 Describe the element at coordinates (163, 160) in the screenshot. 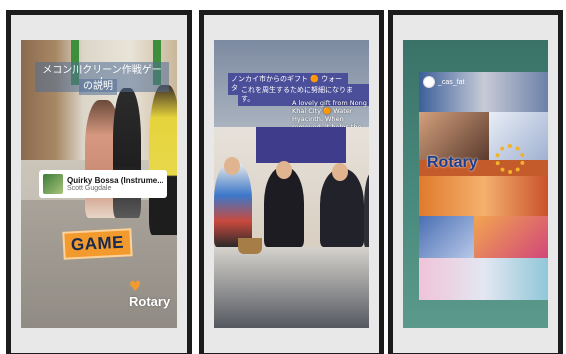

I see `person-yellow-shirt` at that location.